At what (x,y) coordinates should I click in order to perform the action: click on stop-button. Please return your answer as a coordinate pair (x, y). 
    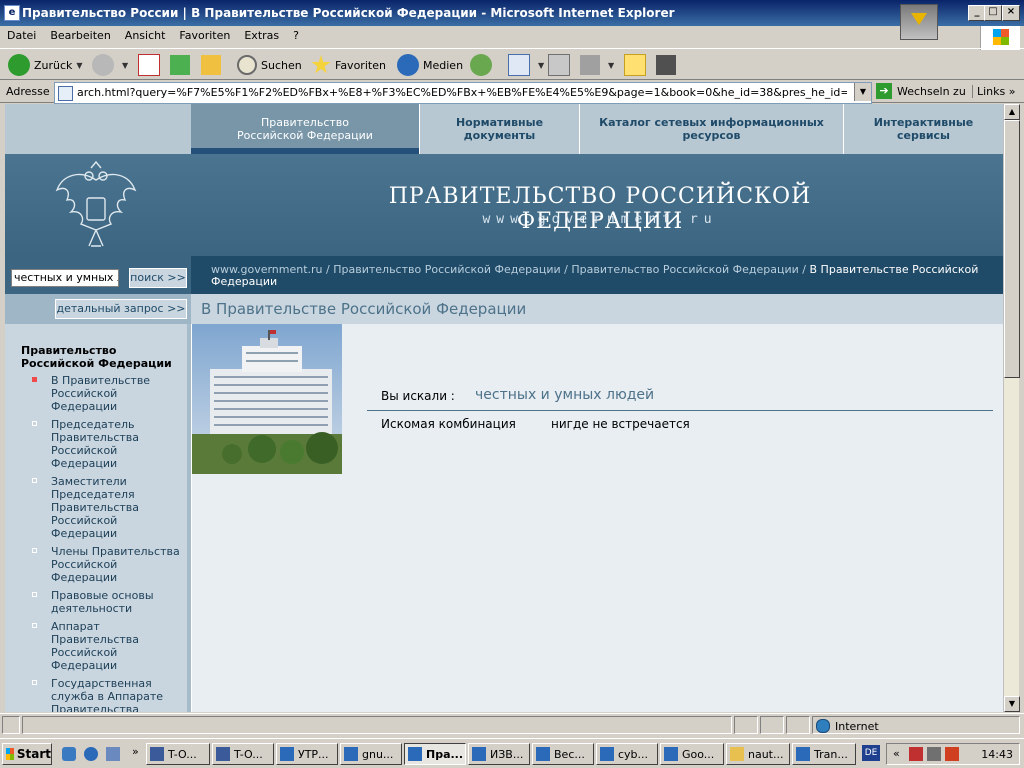
    Looking at the image, I should click on (151, 65).